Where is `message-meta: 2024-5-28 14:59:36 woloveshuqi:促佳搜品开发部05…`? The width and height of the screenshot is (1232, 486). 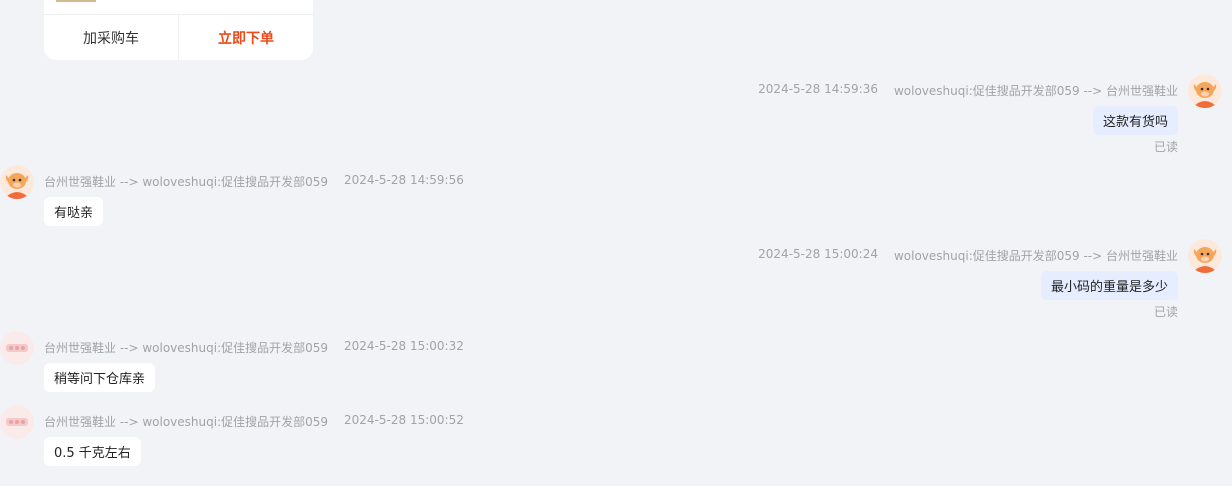 message-meta: 2024-5-28 14:59:36 woloveshuqi:促佳搜品开发部05… is located at coordinates (968, 90).